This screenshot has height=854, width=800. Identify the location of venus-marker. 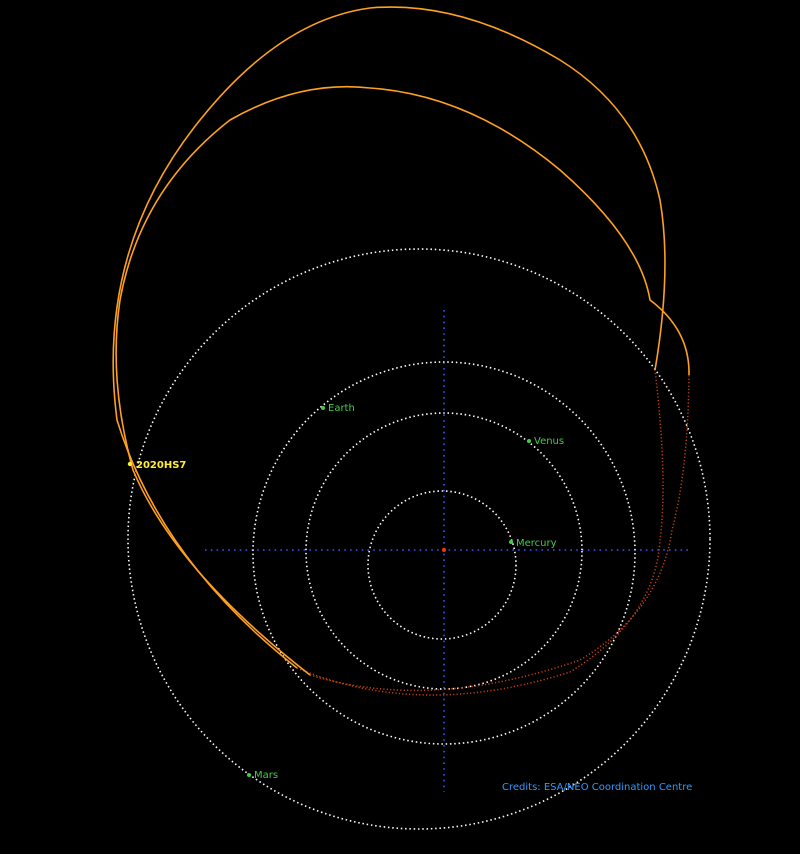
(529, 441).